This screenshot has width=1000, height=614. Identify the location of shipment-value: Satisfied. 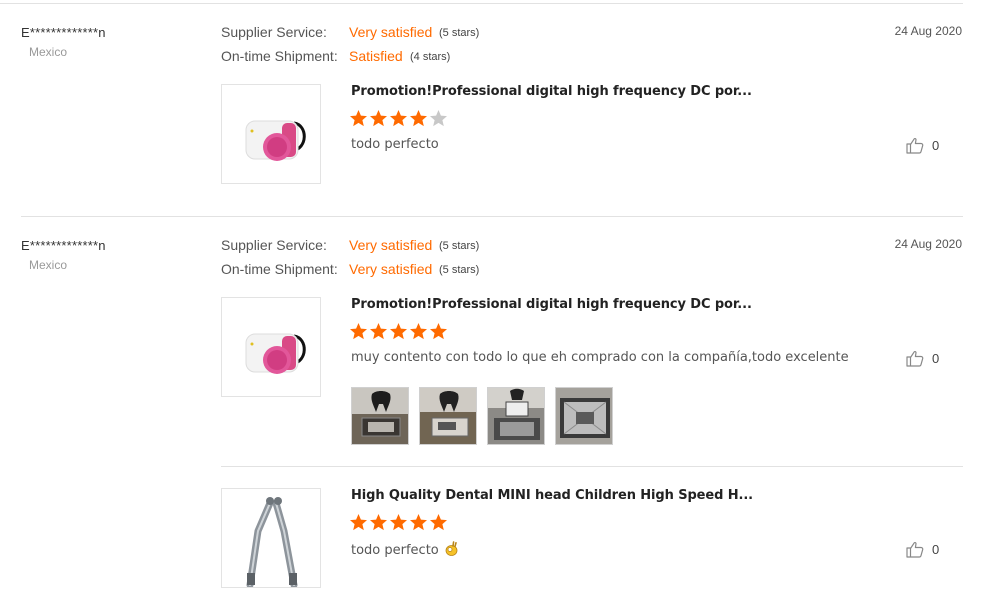
(376, 56).